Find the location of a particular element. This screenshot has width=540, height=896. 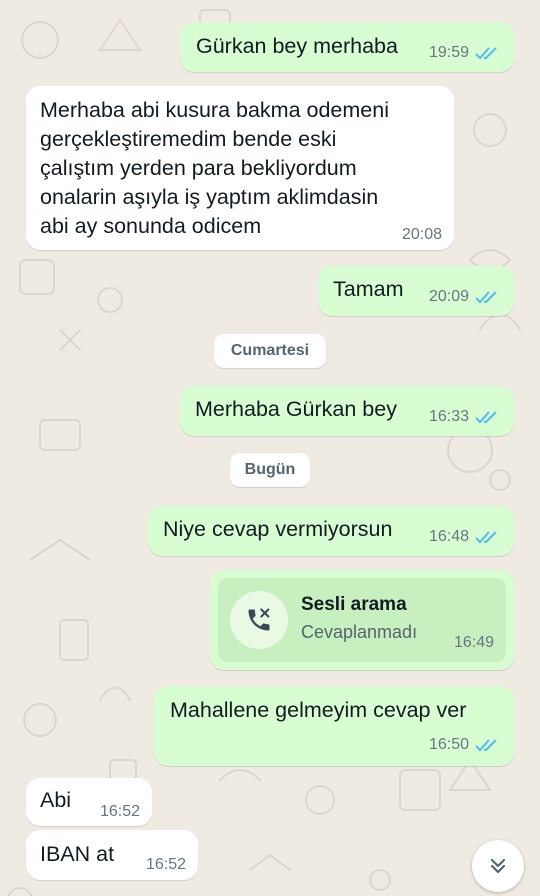

chevron-double-down-icon is located at coordinates (498, 866).